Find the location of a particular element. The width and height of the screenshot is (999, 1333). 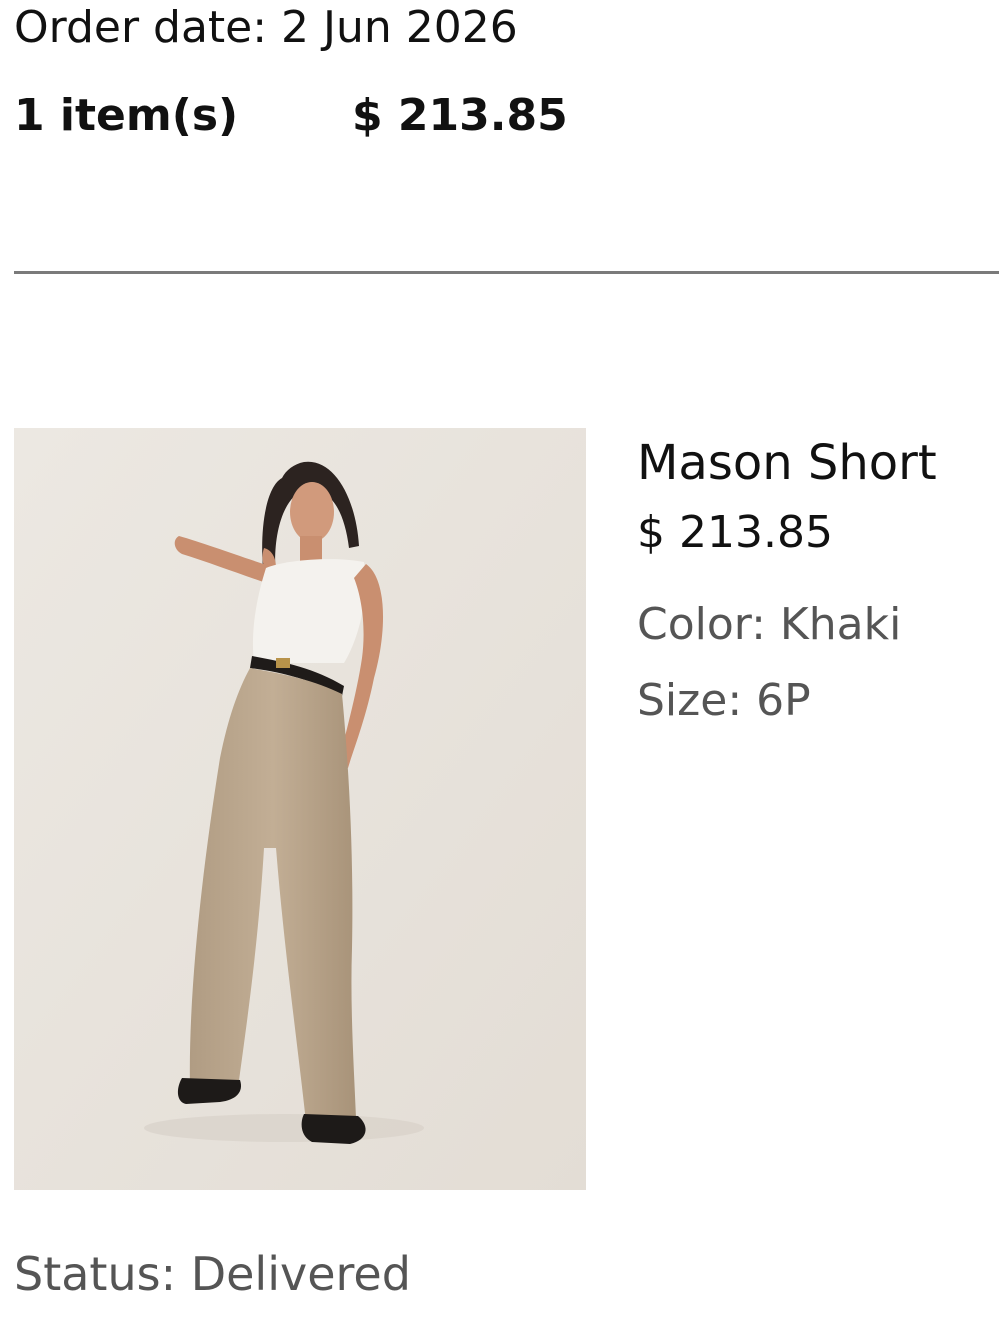

product-price: $ 213.85 is located at coordinates (735, 532).